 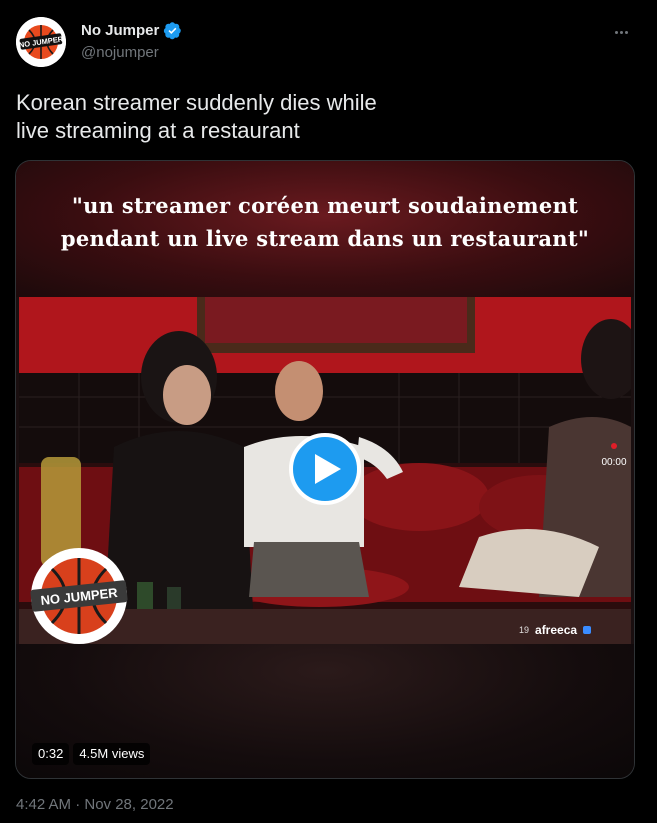 I want to click on stream-timer-text: 00:00, so click(x=614, y=462).